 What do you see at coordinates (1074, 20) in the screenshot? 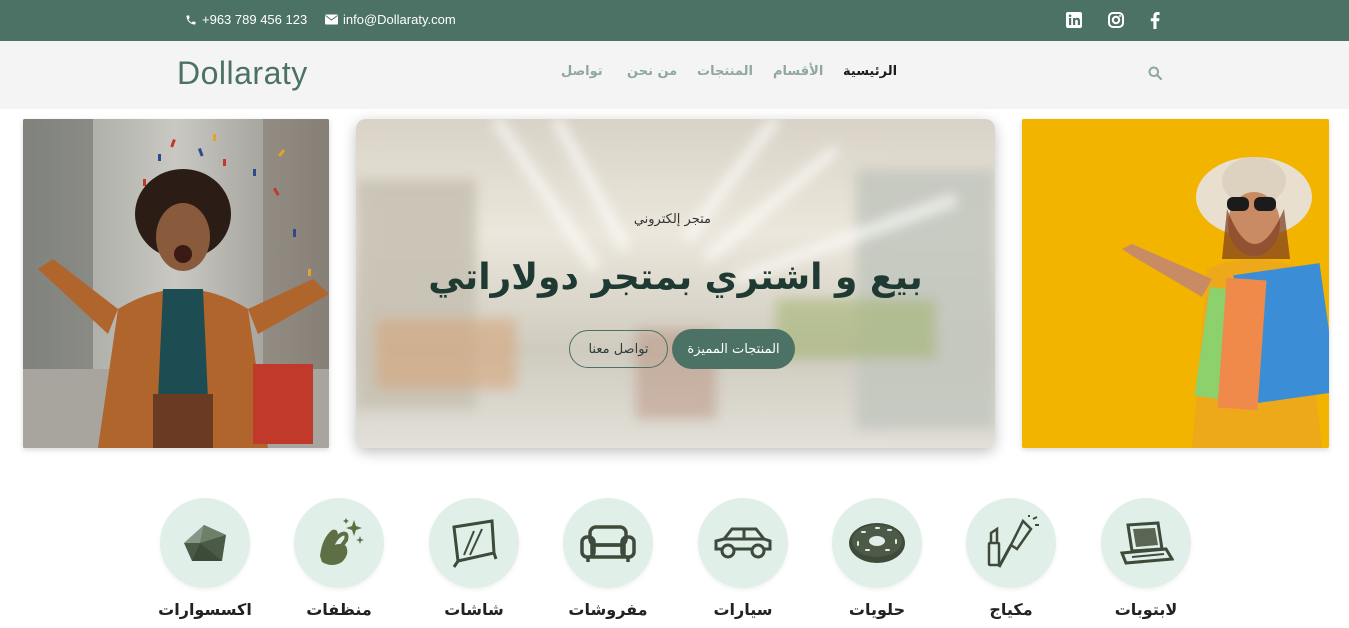
I see `linkedin-icon` at bounding box center [1074, 20].